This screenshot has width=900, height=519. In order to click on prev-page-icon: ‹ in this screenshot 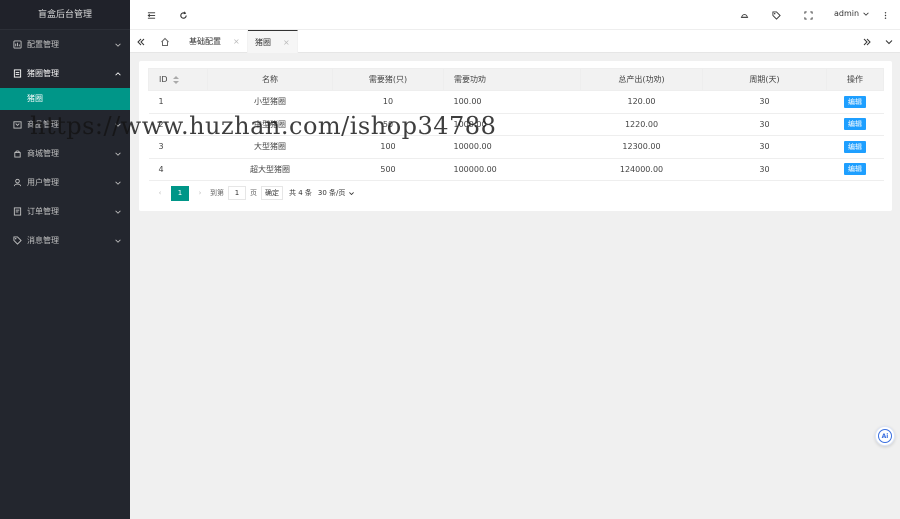, I will do `click(160, 193)`.